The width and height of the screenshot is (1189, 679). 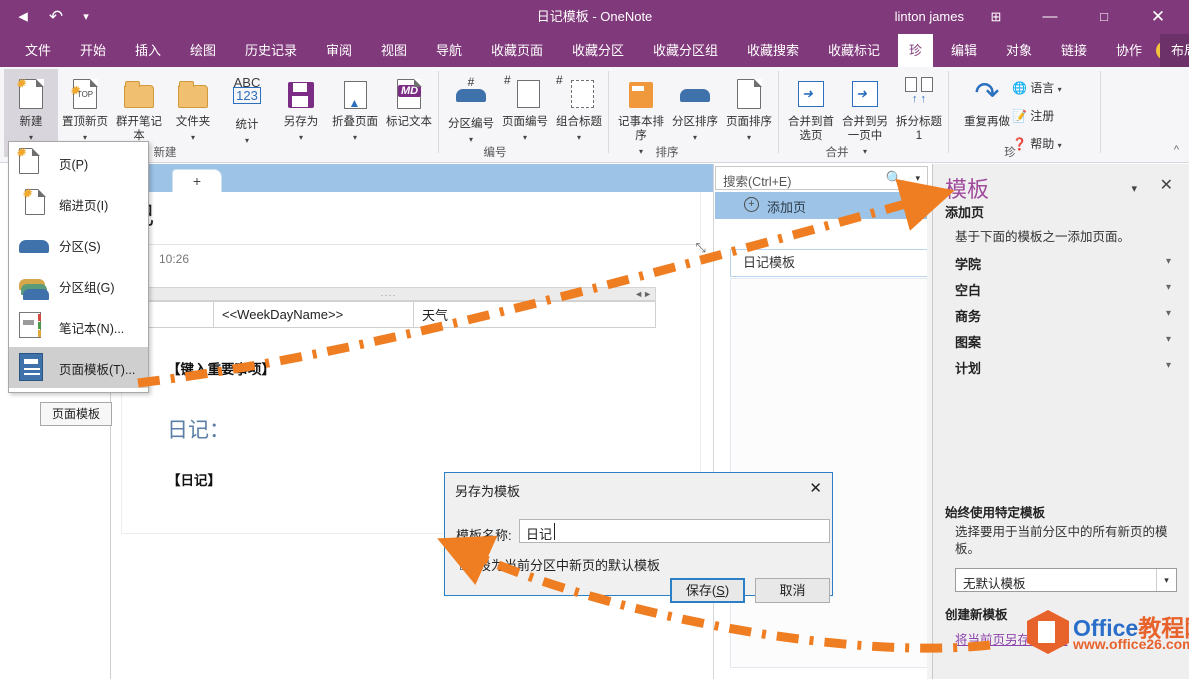 What do you see at coordinates (449, 50) in the screenshot?
I see `tab-7: 导航` at bounding box center [449, 50].